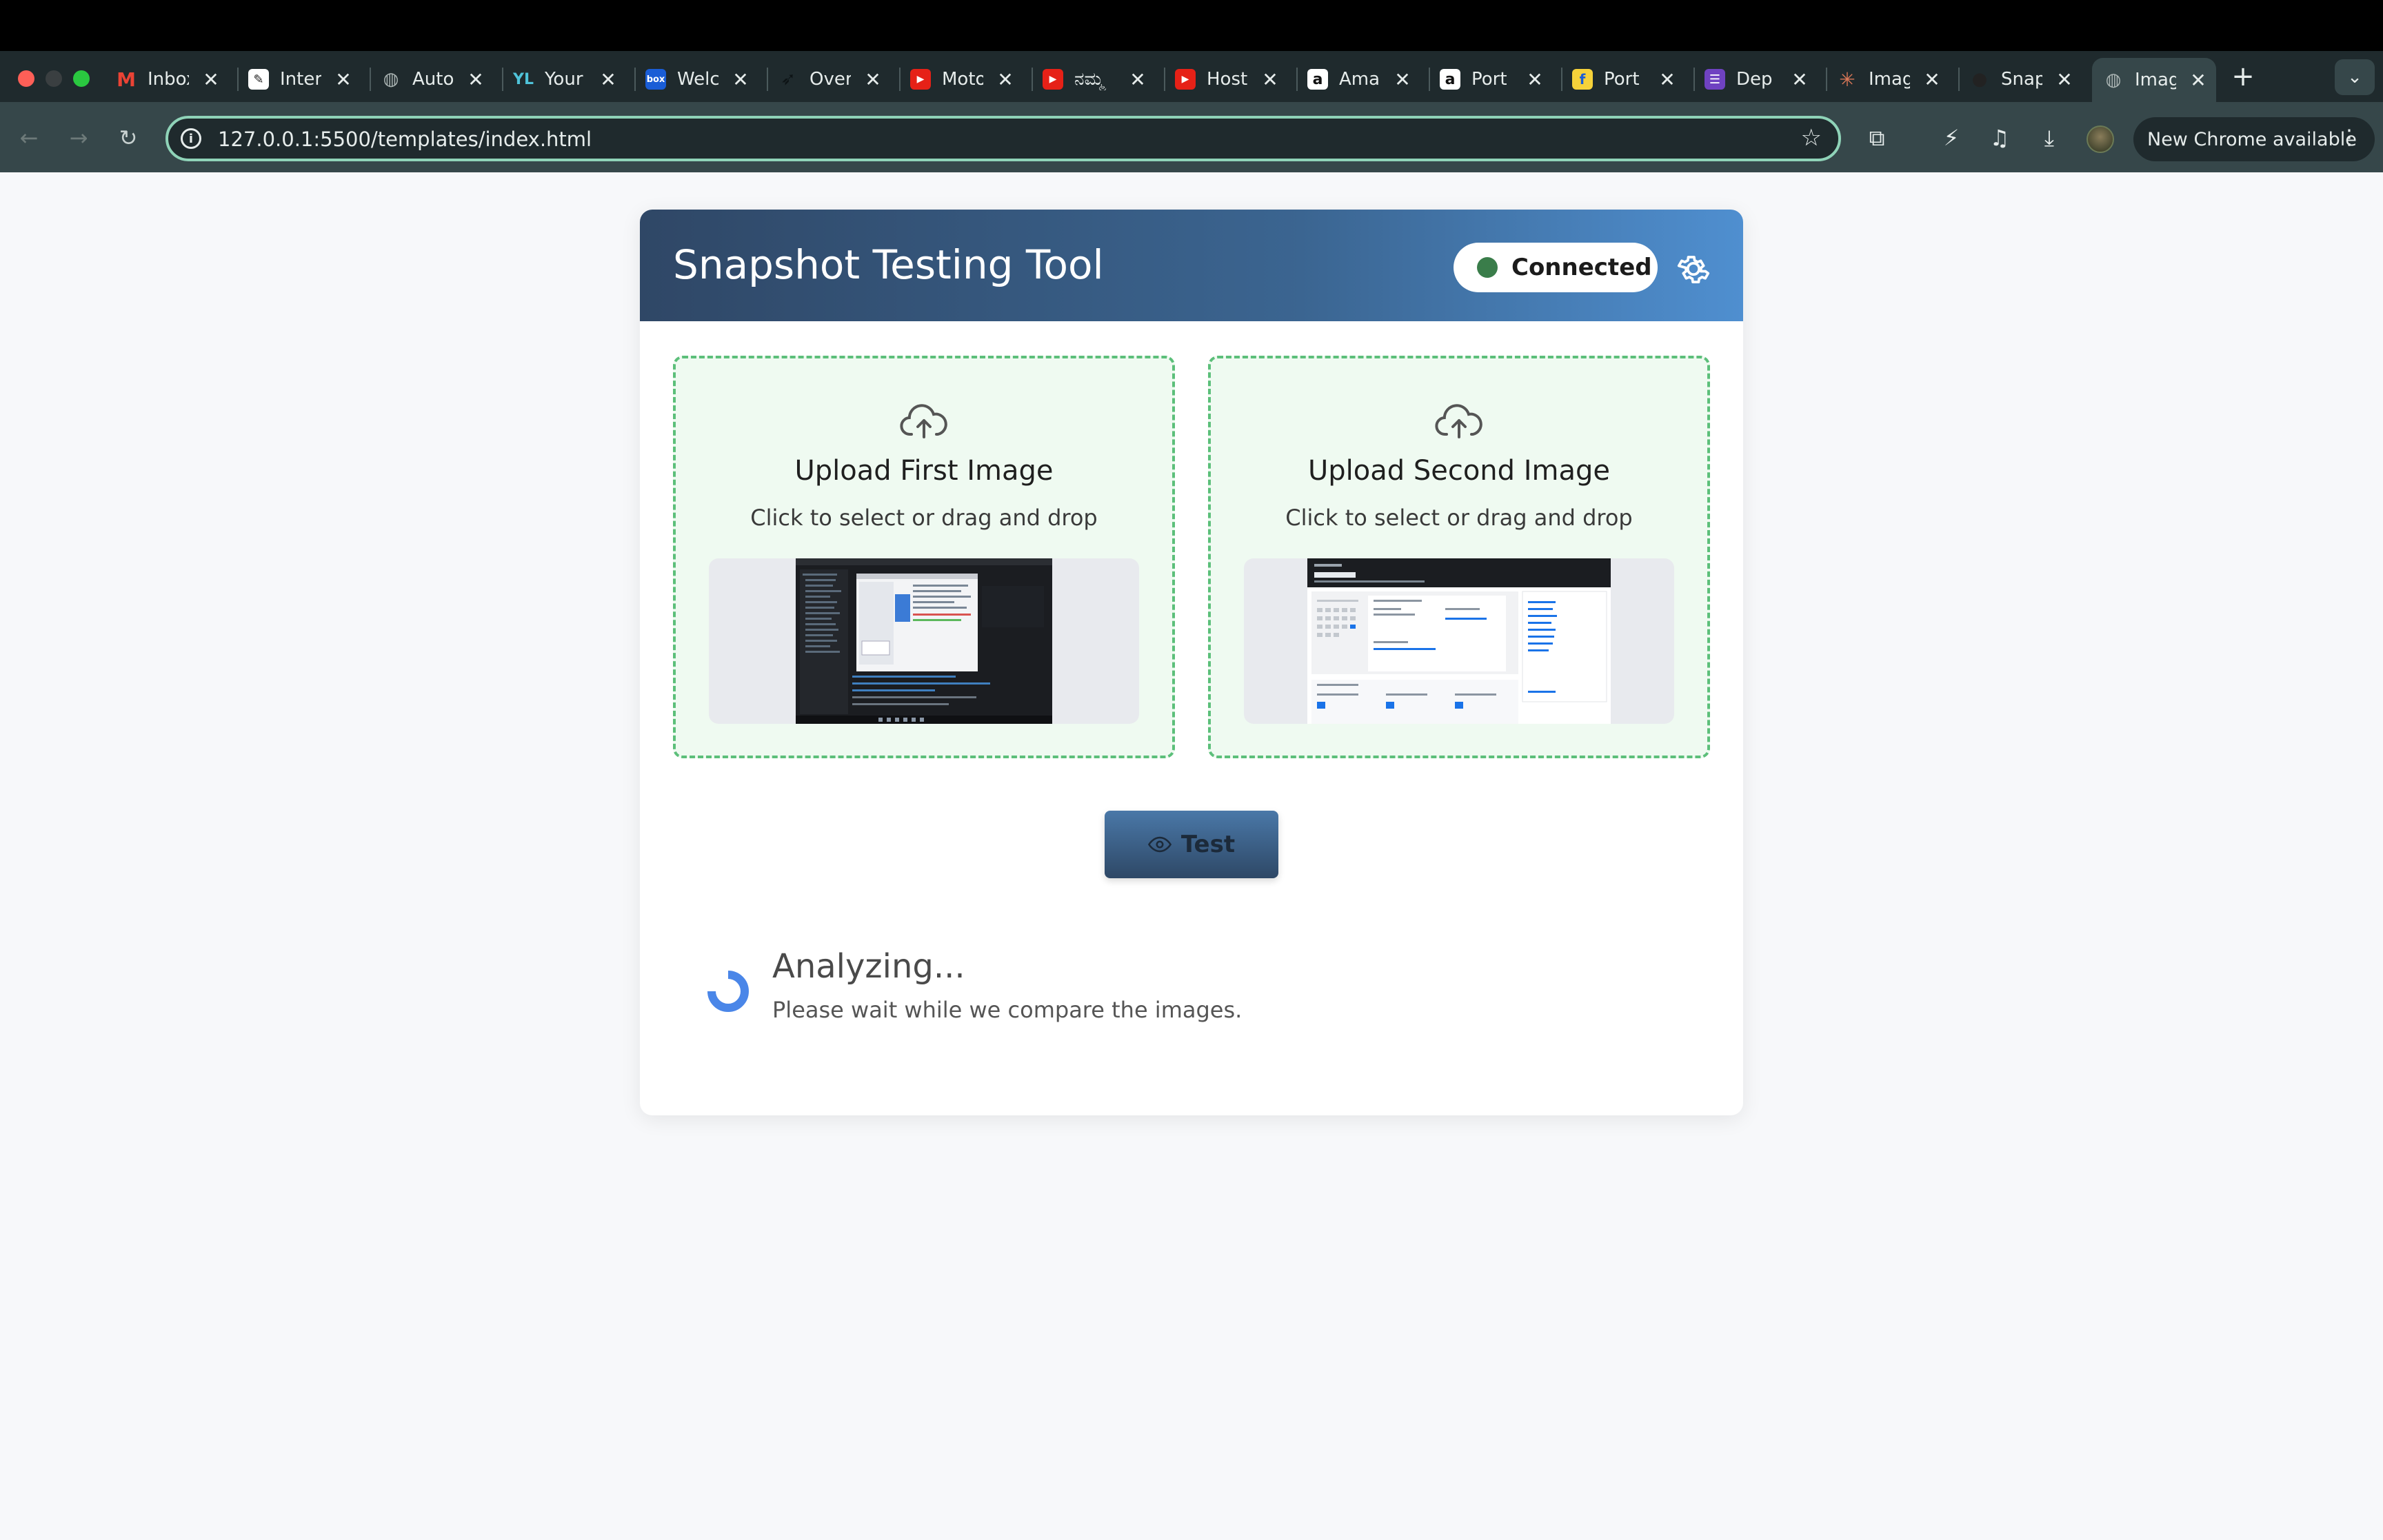 The width and height of the screenshot is (2383, 1540). What do you see at coordinates (2349, 138) in the screenshot?
I see `more-menu-icon: ⋮` at bounding box center [2349, 138].